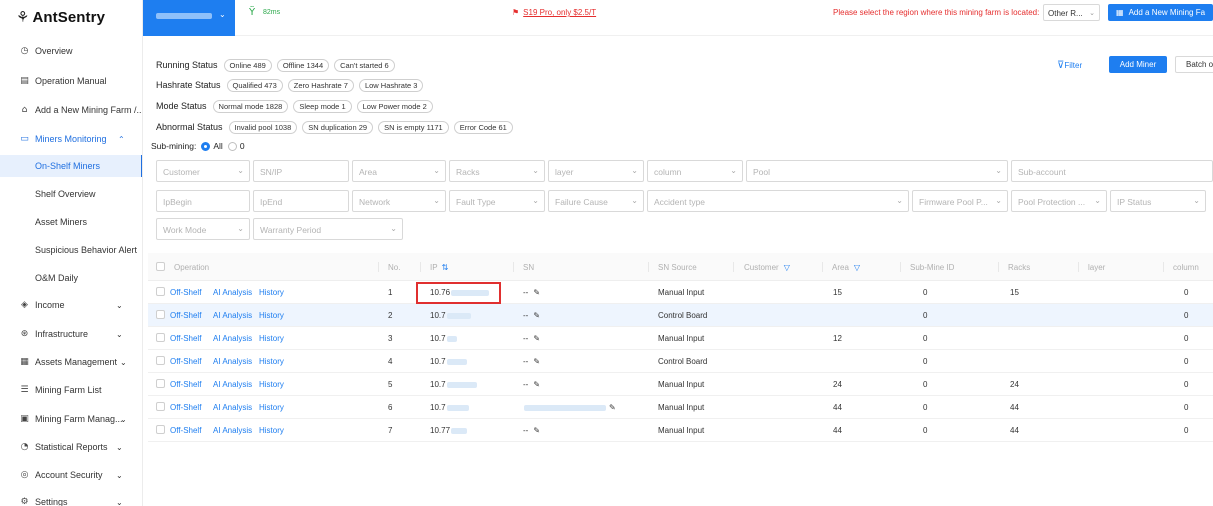  What do you see at coordinates (1071, 12) in the screenshot?
I see `region-select: Other R... ⌄` at bounding box center [1071, 12].